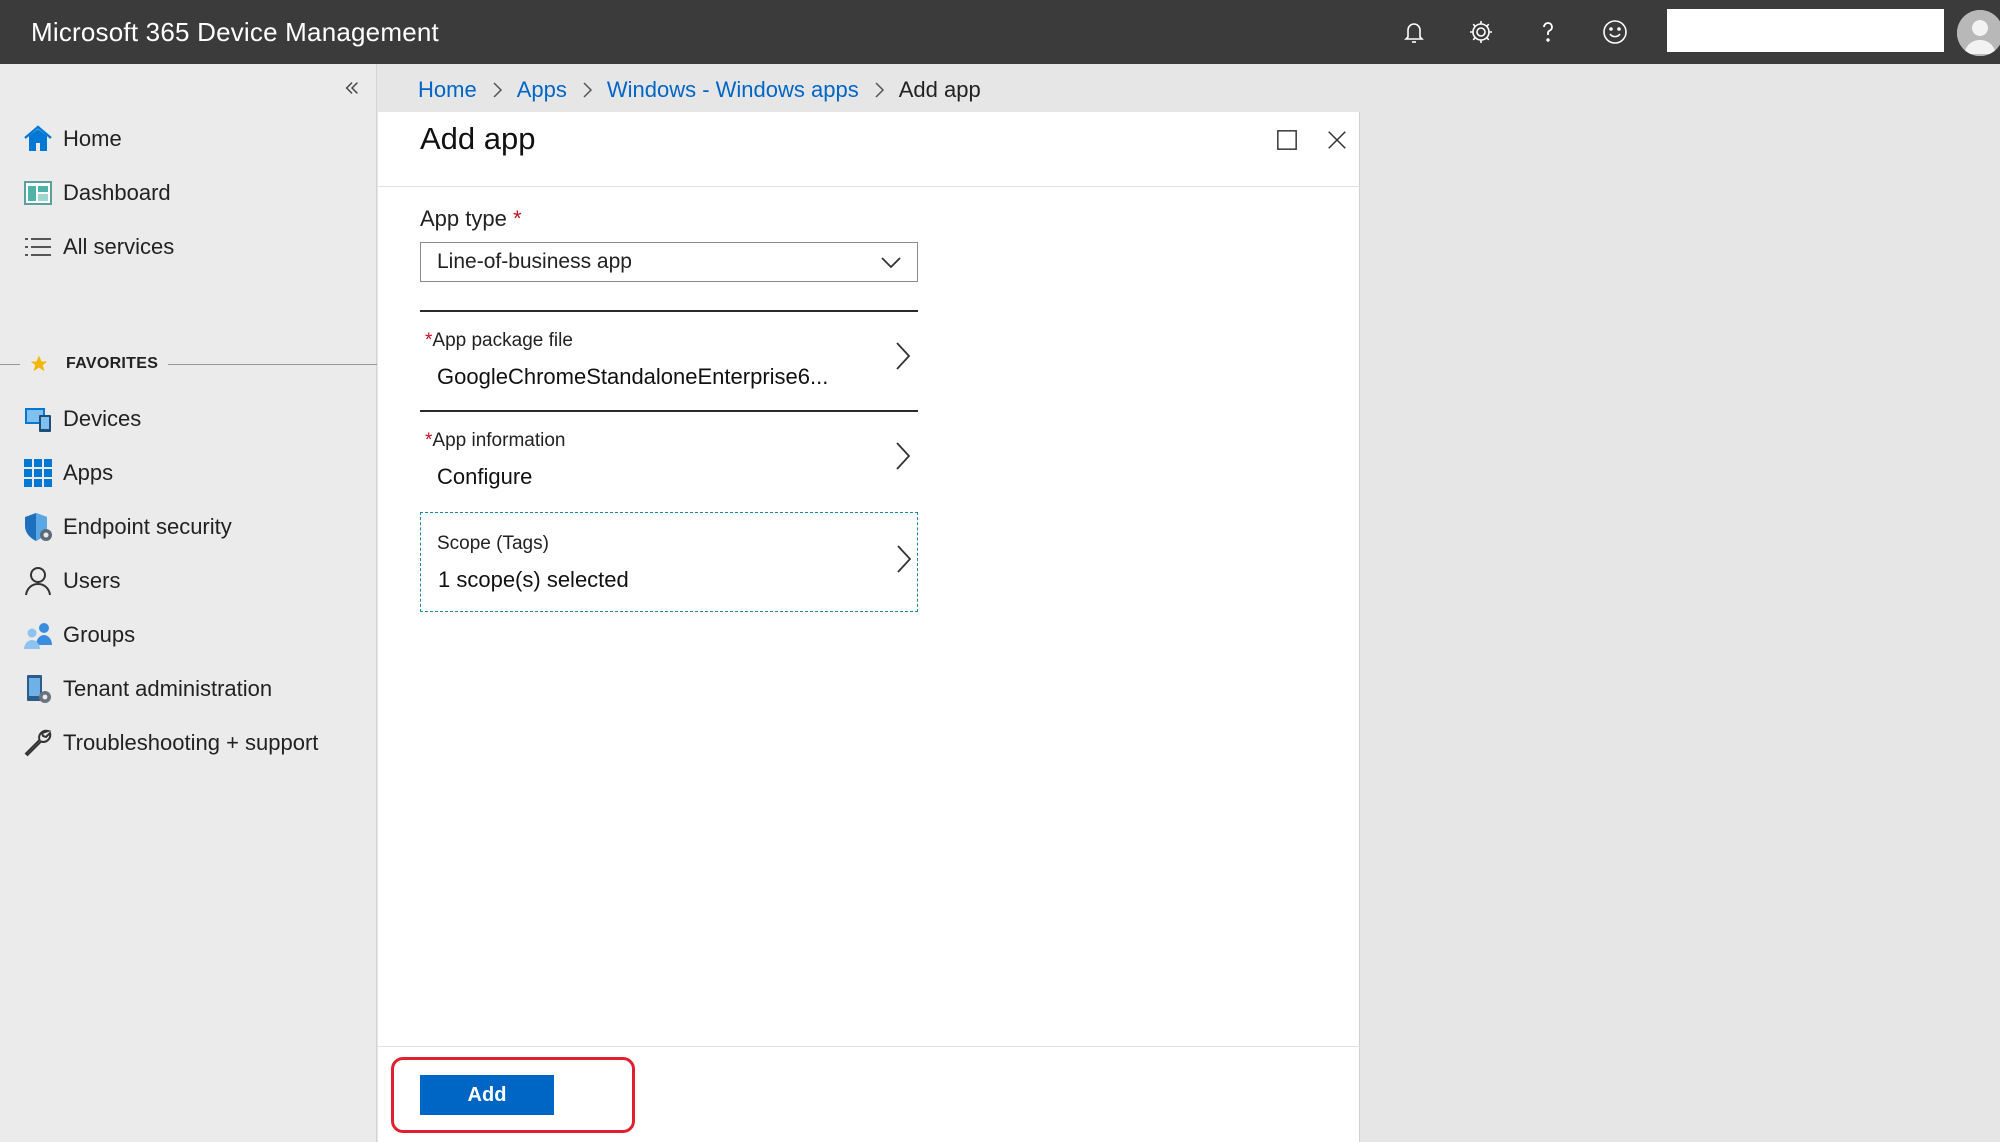  Describe the element at coordinates (188, 635) in the screenshot. I see `sidebar-item-groups: Groups` at that location.